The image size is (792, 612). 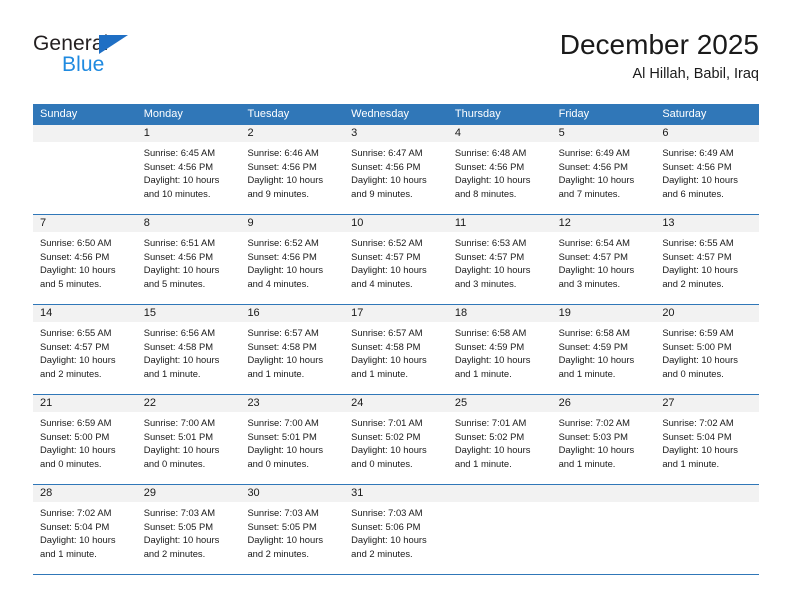 What do you see at coordinates (490, 152) in the screenshot?
I see `sunrise-text: Sunrise: 6:48 AM` at bounding box center [490, 152].